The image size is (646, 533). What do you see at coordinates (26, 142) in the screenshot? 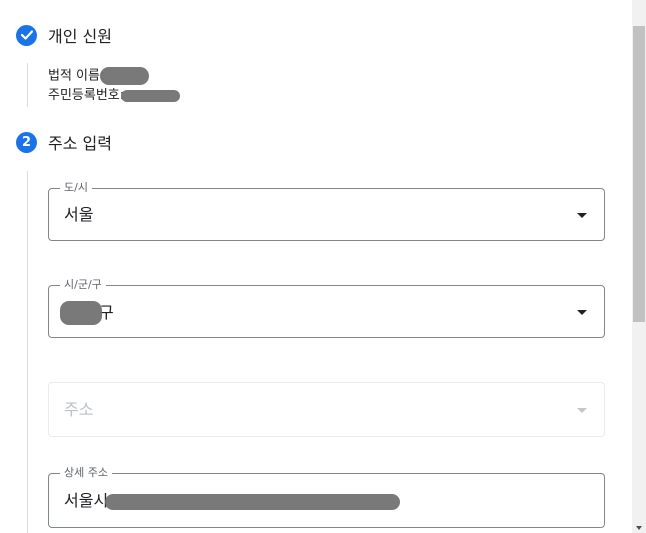
I see `step-number-badge: 2` at bounding box center [26, 142].